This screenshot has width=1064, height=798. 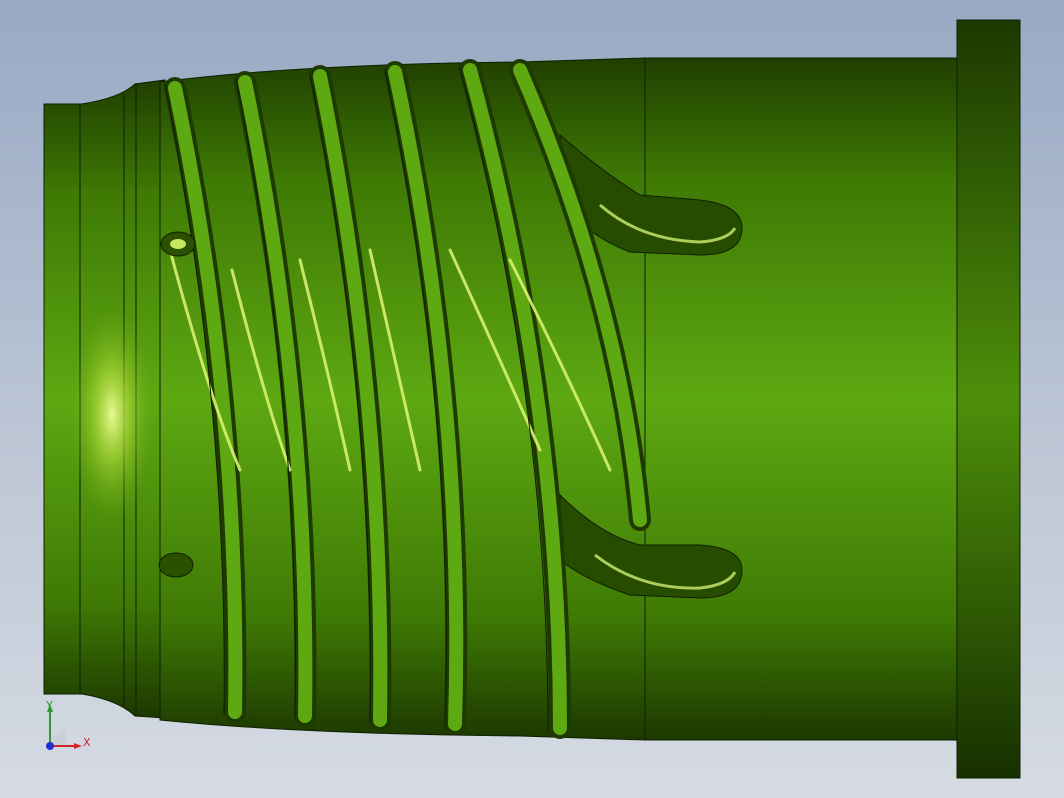 What do you see at coordinates (78, 746) in the screenshot?
I see `x-axis-arrow-icon` at bounding box center [78, 746].